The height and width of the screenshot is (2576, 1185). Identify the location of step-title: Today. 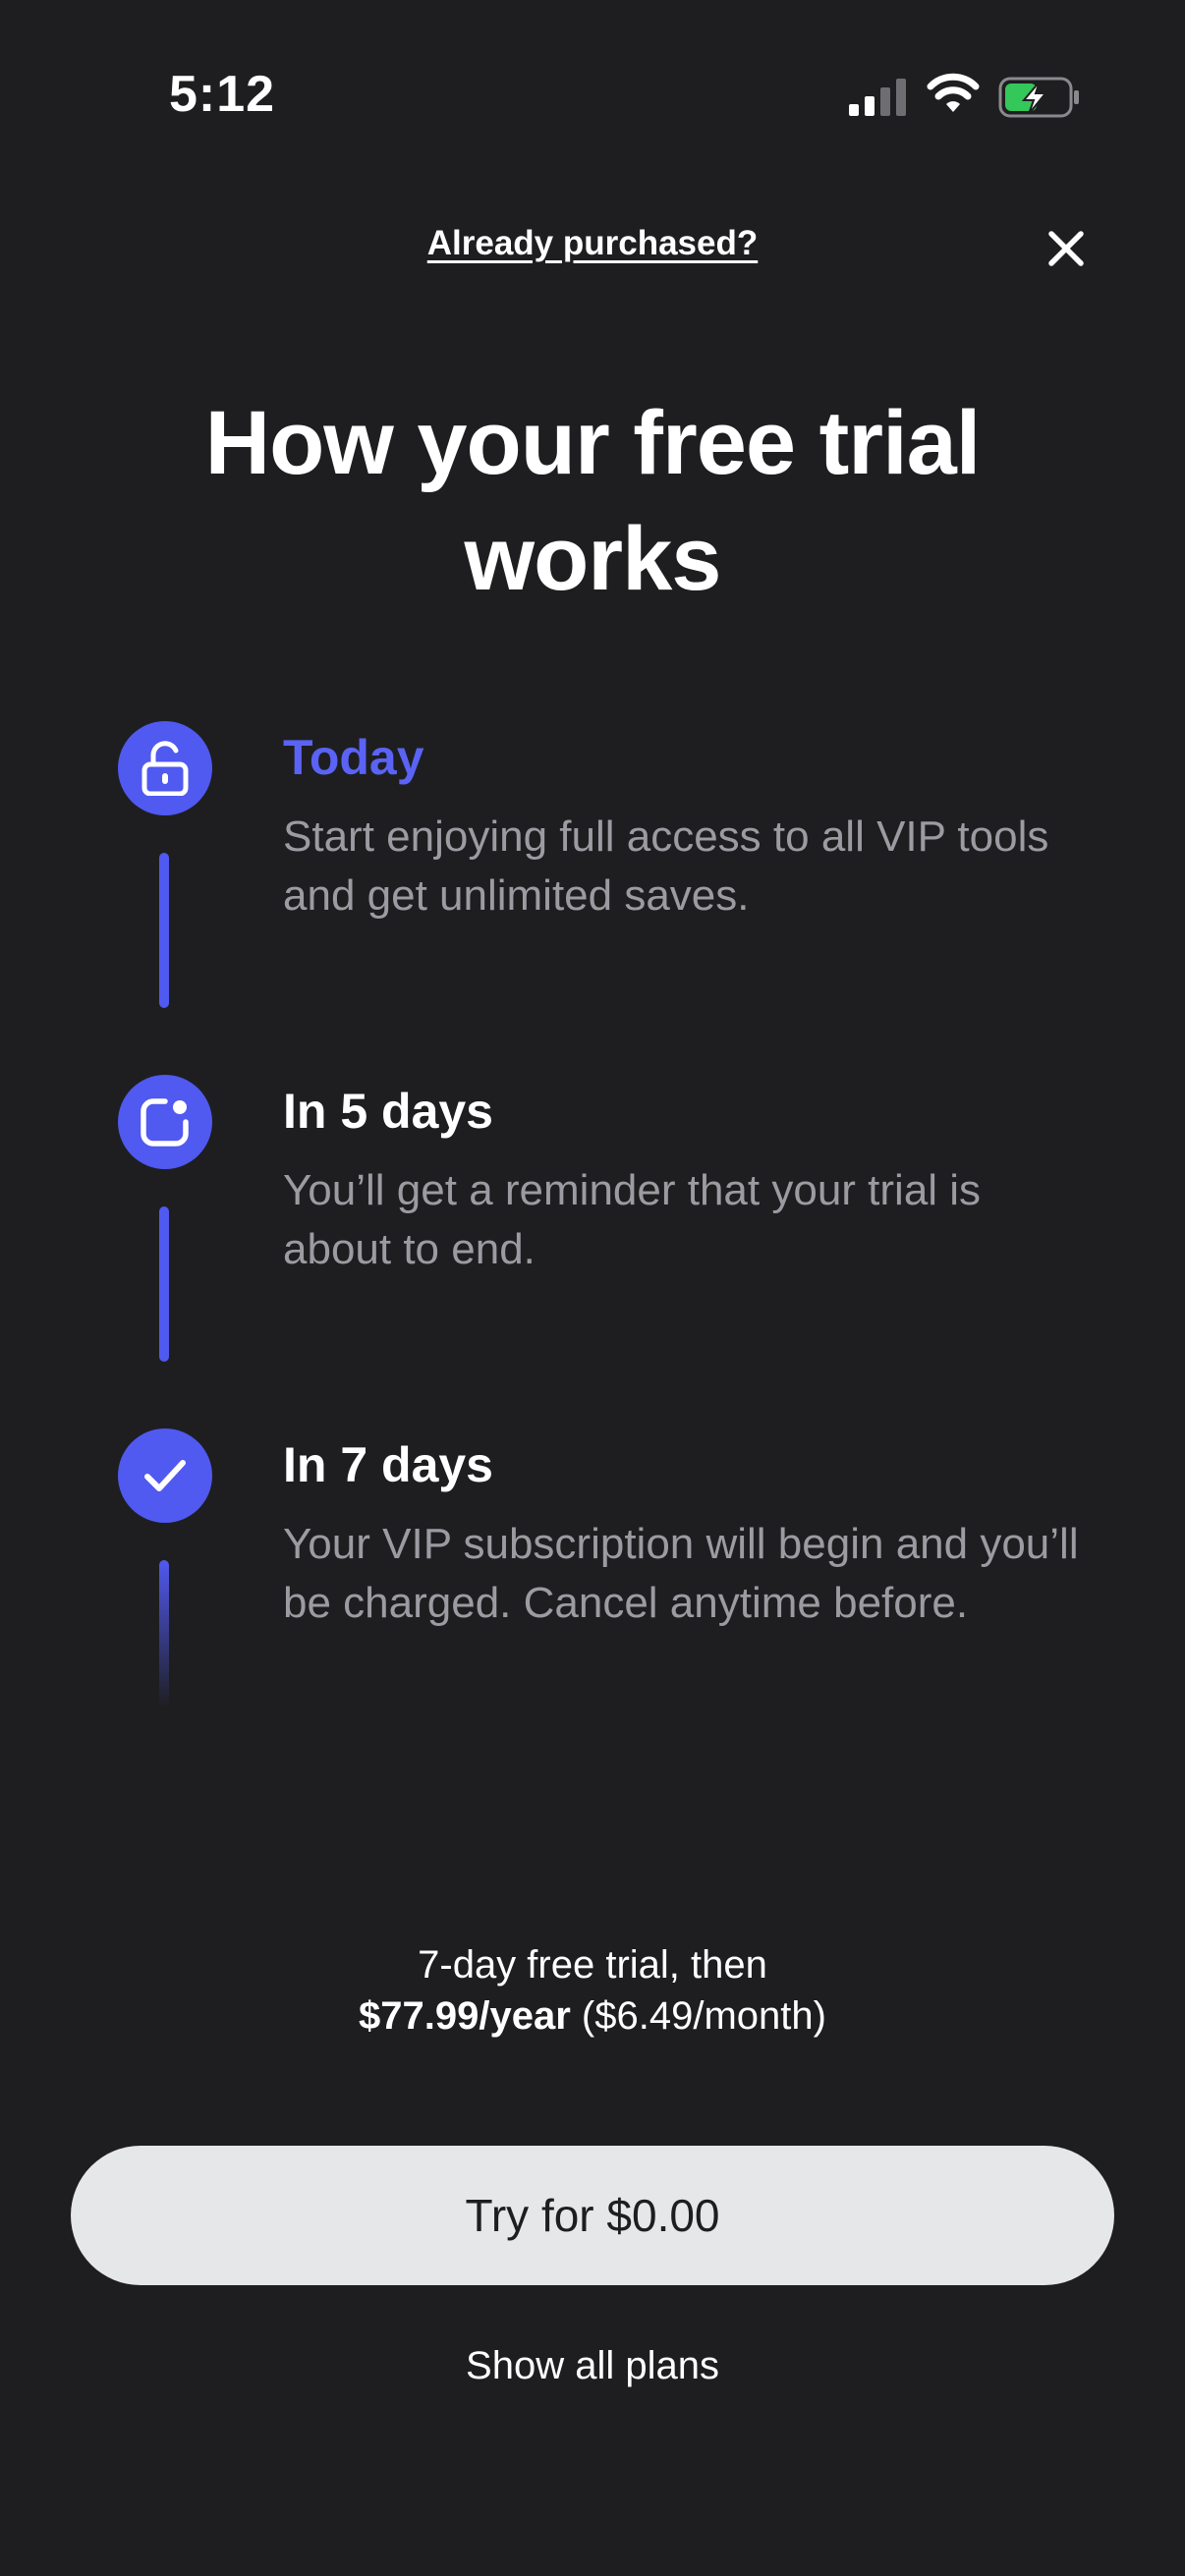
(353, 757).